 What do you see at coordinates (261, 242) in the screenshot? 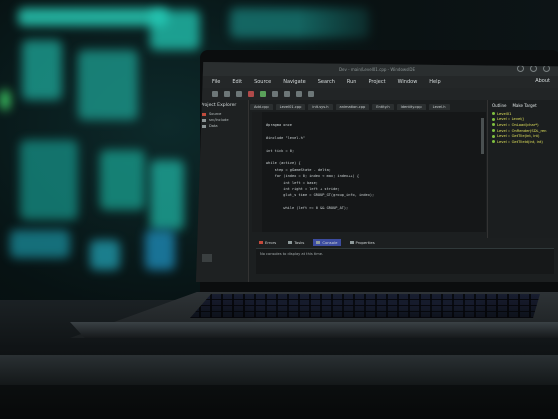
I see `error-icon` at bounding box center [261, 242].